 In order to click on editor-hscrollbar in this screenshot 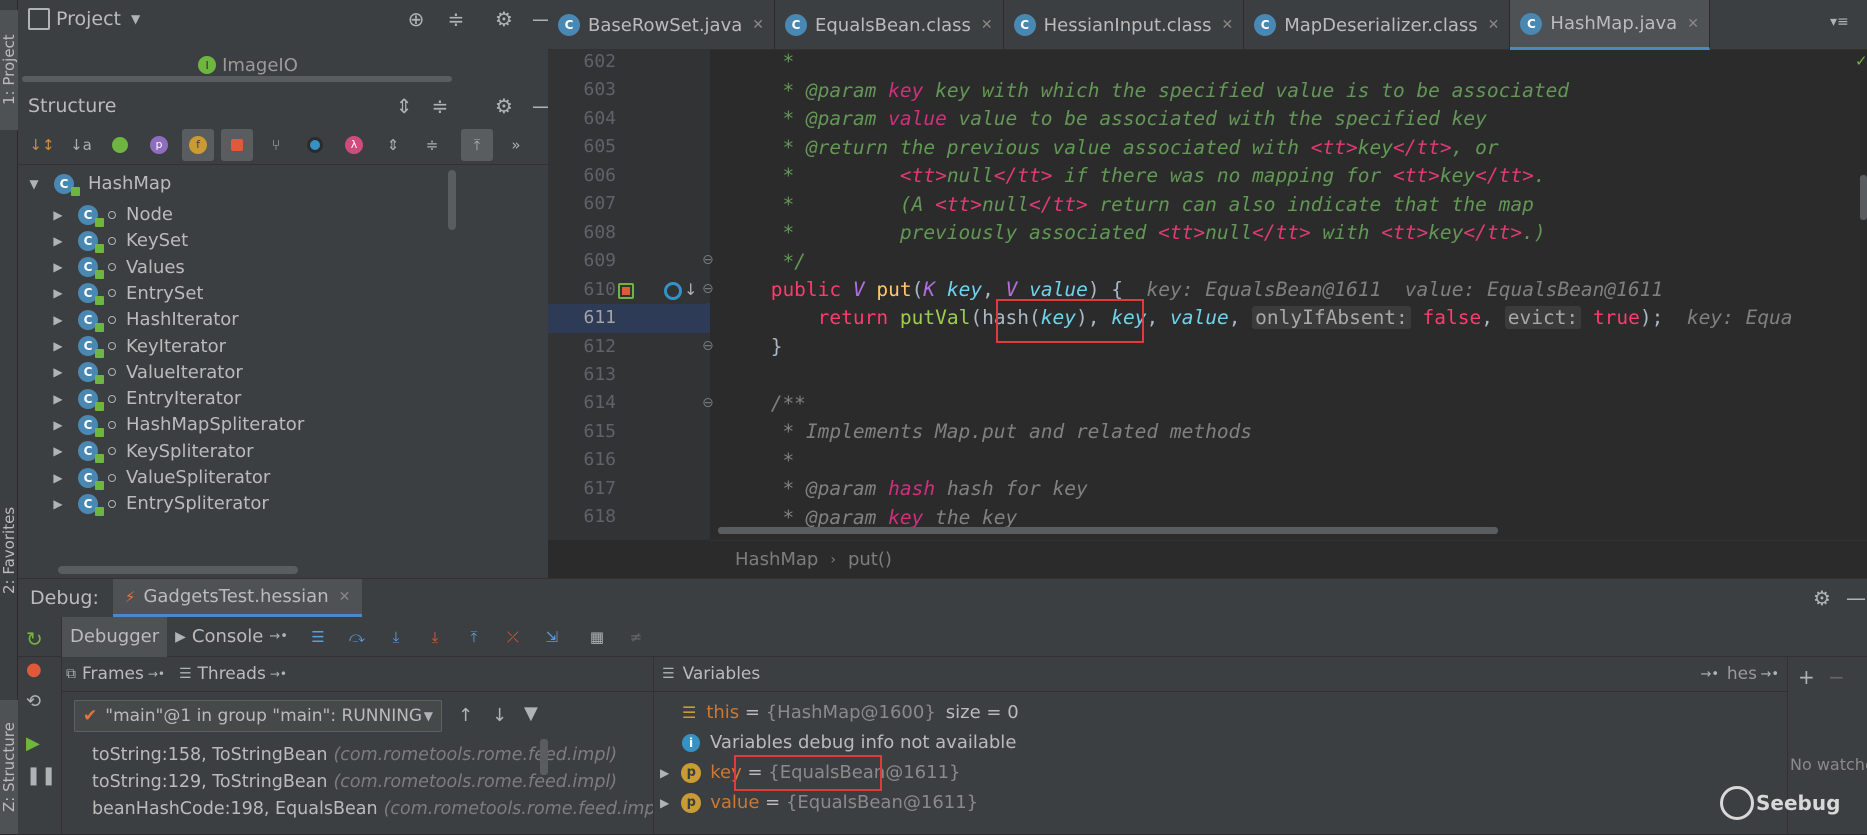, I will do `click(1108, 530)`.